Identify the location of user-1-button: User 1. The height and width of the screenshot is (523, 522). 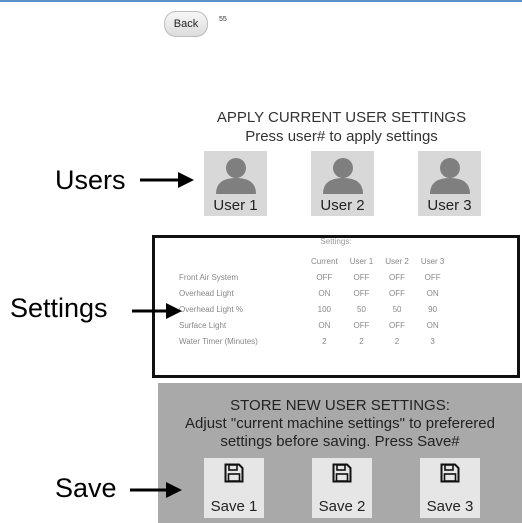
(235, 183).